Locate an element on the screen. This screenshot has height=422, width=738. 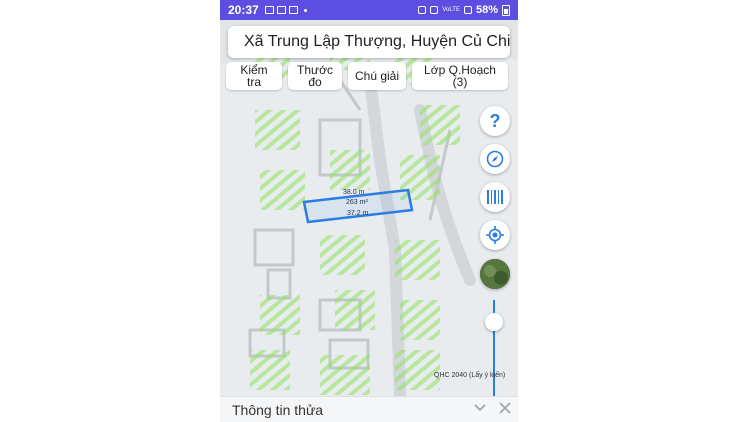
measure-button: Thước đo is located at coordinates (315, 76).